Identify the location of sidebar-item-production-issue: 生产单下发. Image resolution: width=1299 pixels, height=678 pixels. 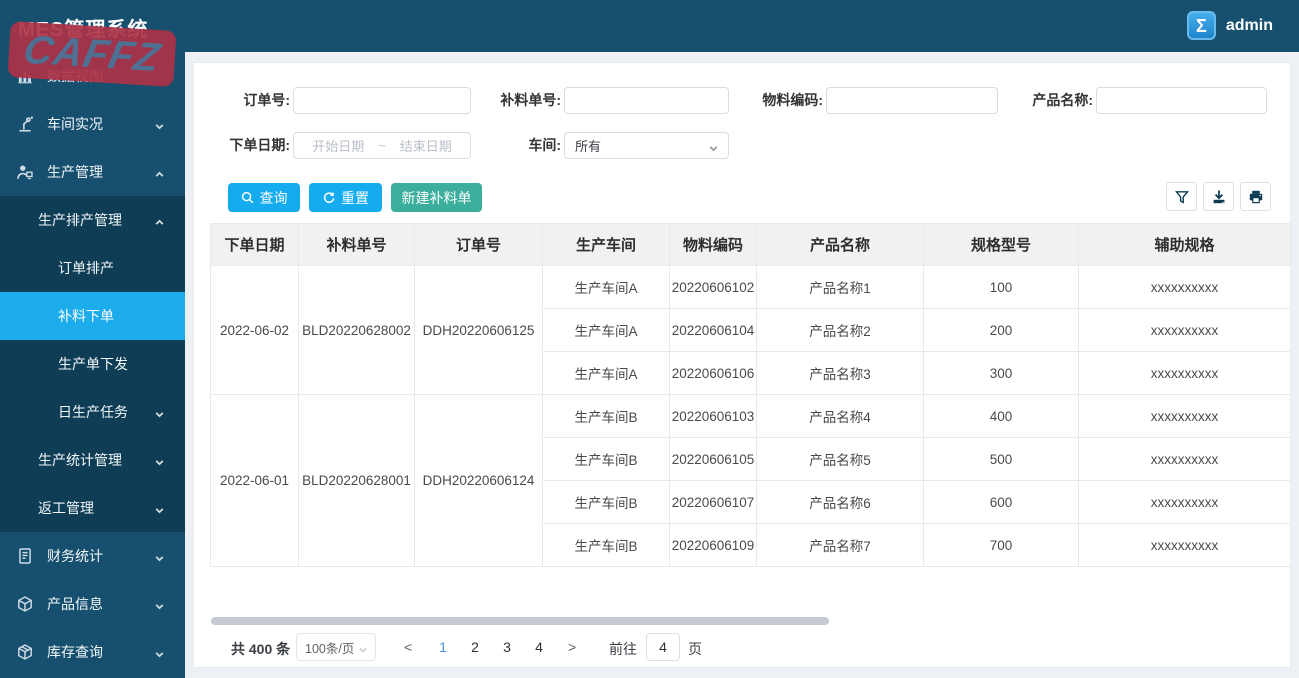
(92, 364).